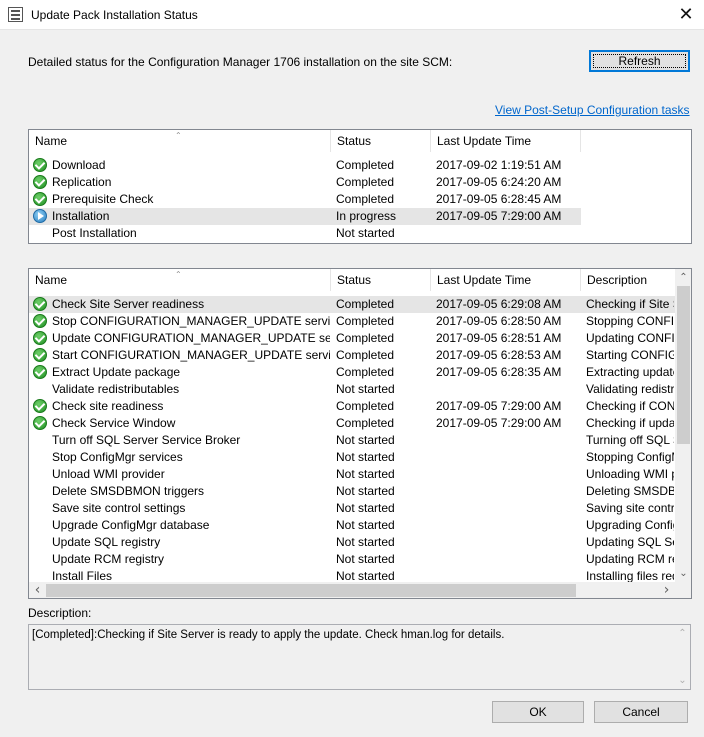 This screenshot has height=737, width=704. I want to click on list-row: Post Installation Not started, so click(305, 233).